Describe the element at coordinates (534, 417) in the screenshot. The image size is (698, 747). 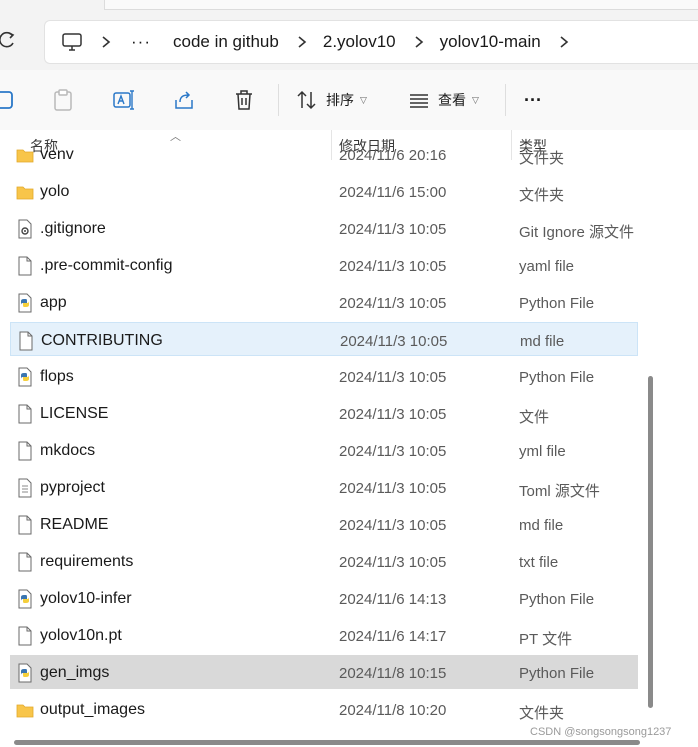
I see `file-type: 文件` at that location.